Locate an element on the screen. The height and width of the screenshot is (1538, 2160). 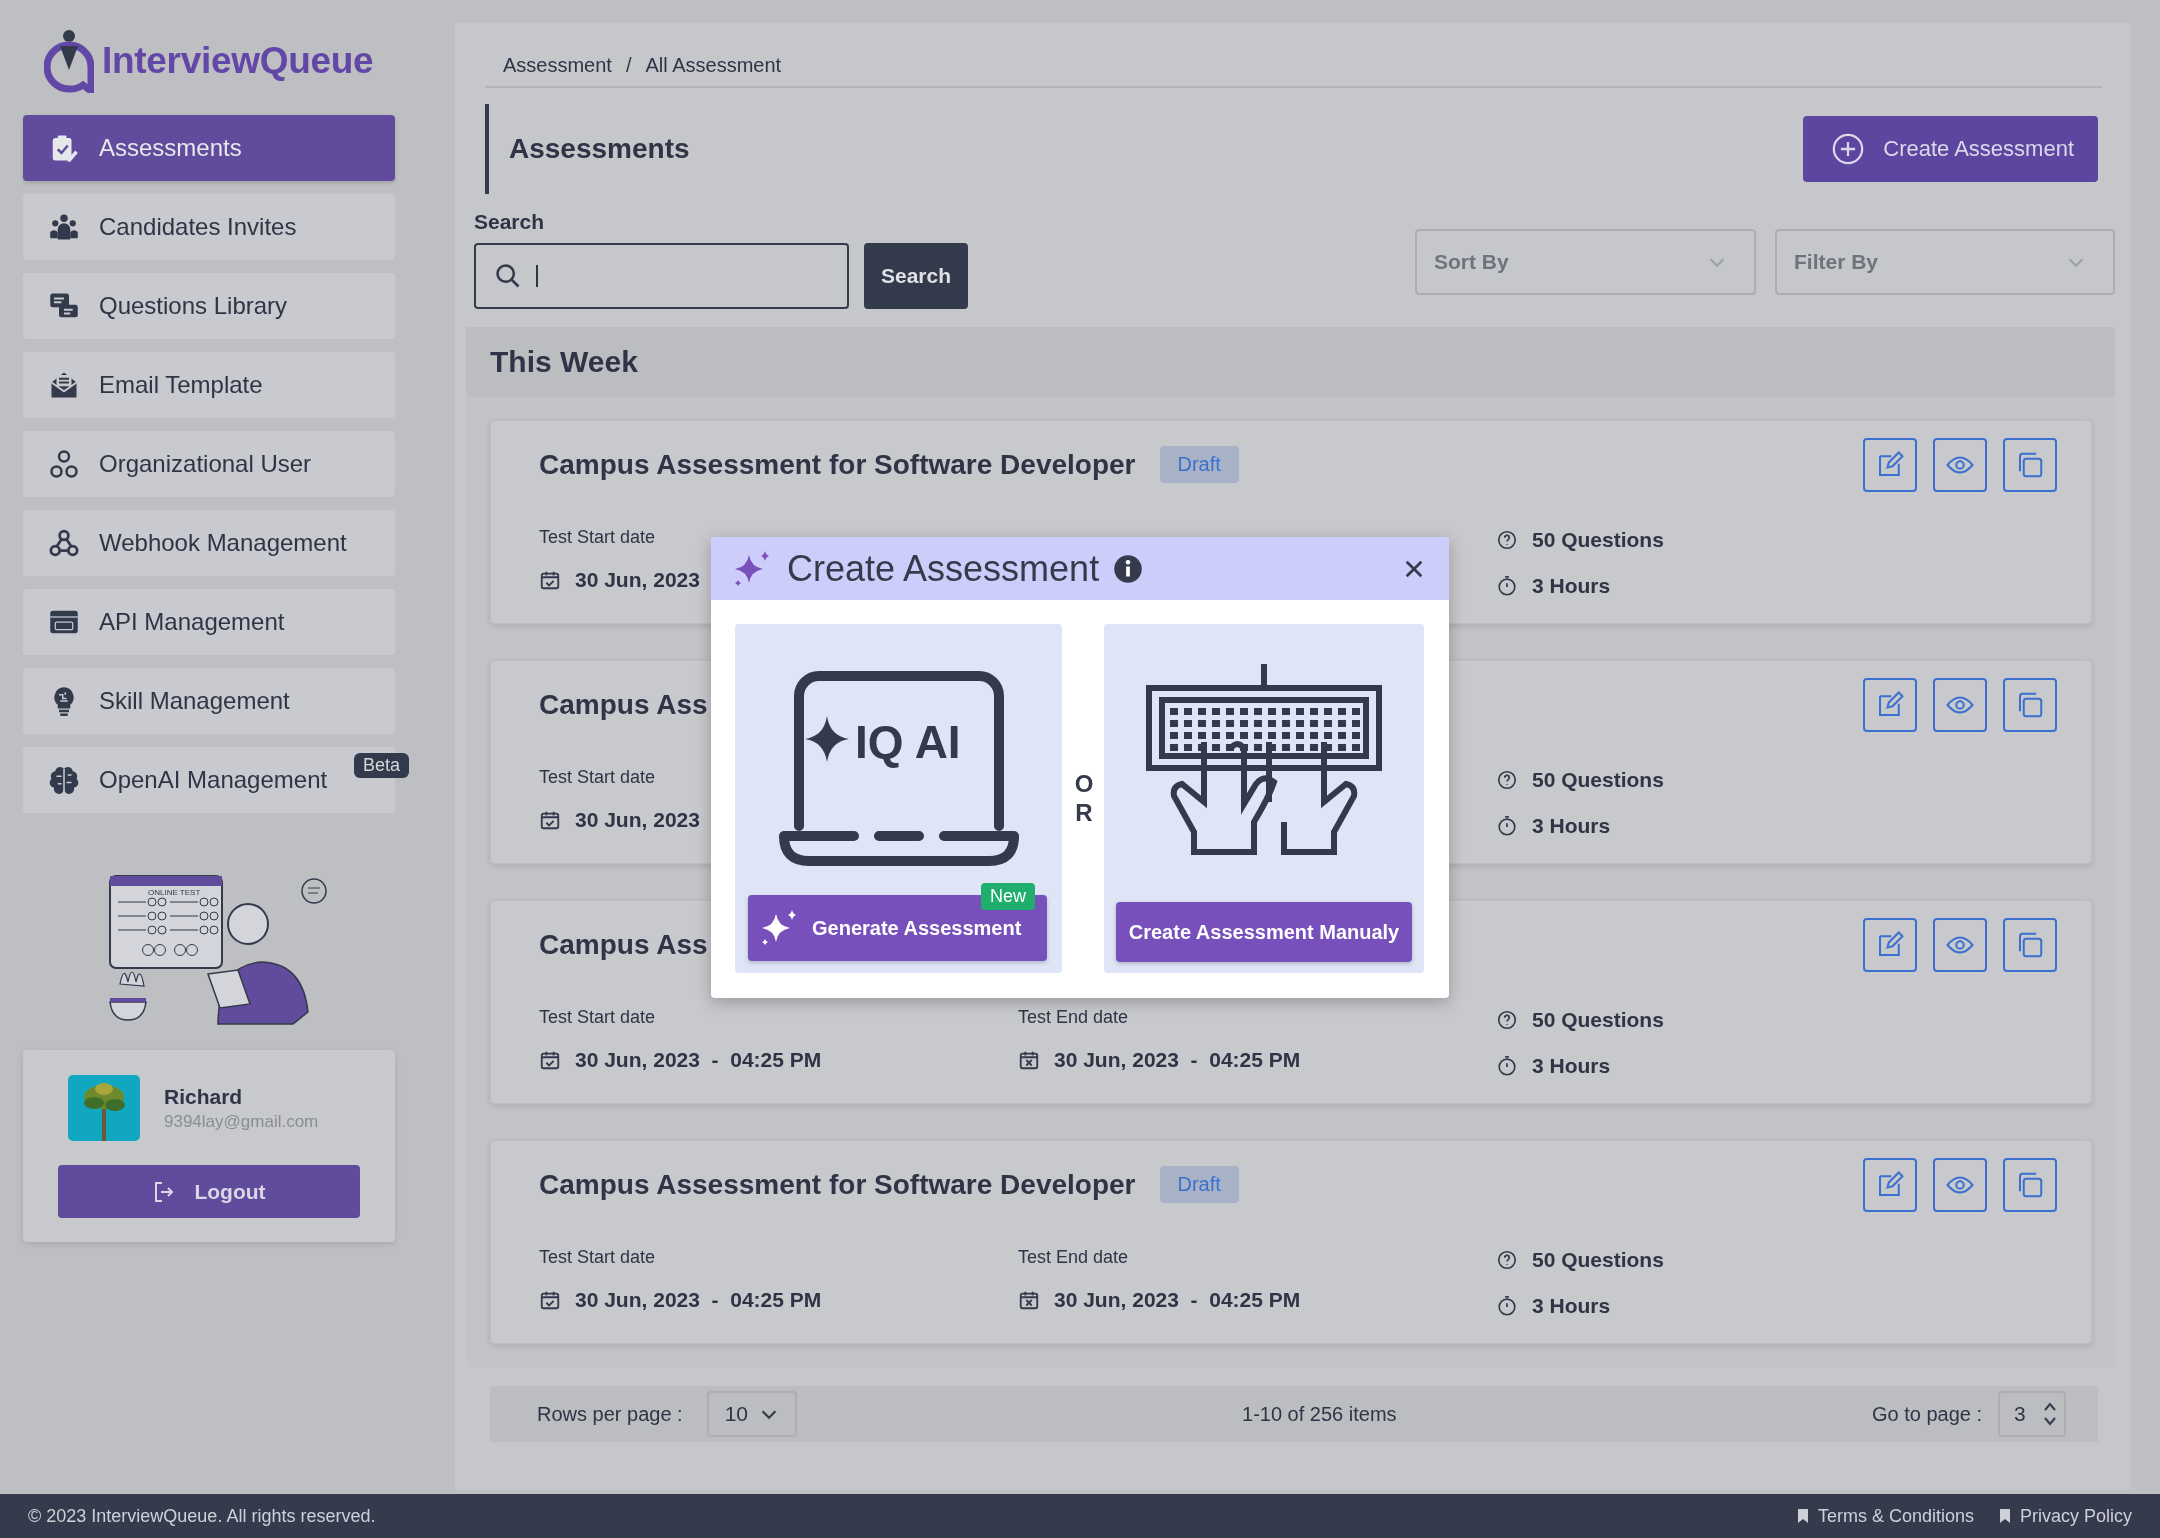
search-button: Search is located at coordinates (916, 276).